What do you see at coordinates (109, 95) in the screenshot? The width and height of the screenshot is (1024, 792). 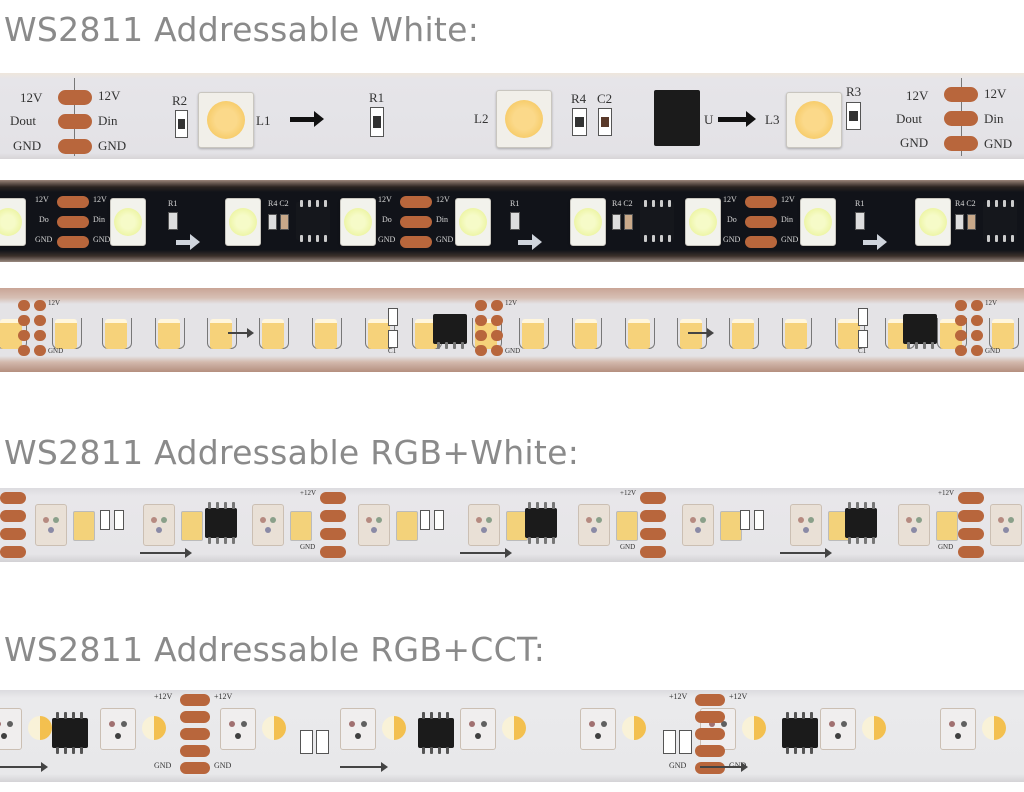 I see `pad-label-12v-right: 12V` at bounding box center [109, 95].